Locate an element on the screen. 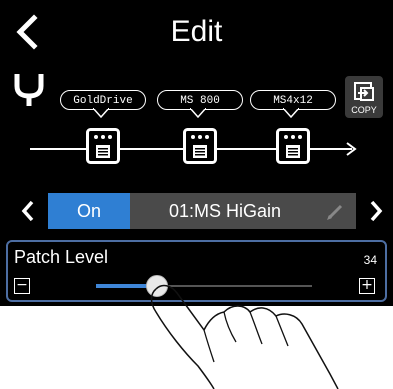 The height and width of the screenshot is (389, 393). pencil-icon is located at coordinates (335, 212).